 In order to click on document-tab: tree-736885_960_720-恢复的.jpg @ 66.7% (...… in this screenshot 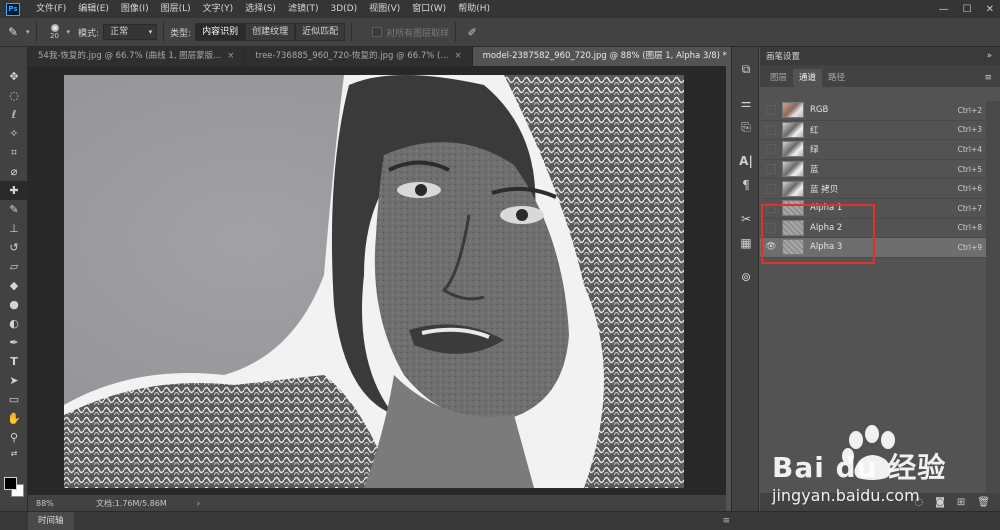, I will do `click(359, 56)`.